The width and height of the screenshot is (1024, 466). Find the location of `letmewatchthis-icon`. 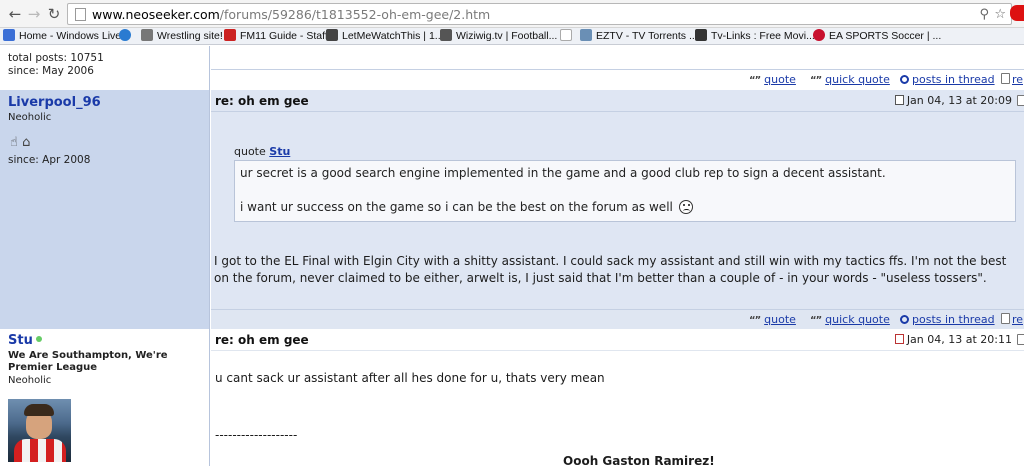

letmewatchthis-icon is located at coordinates (332, 35).